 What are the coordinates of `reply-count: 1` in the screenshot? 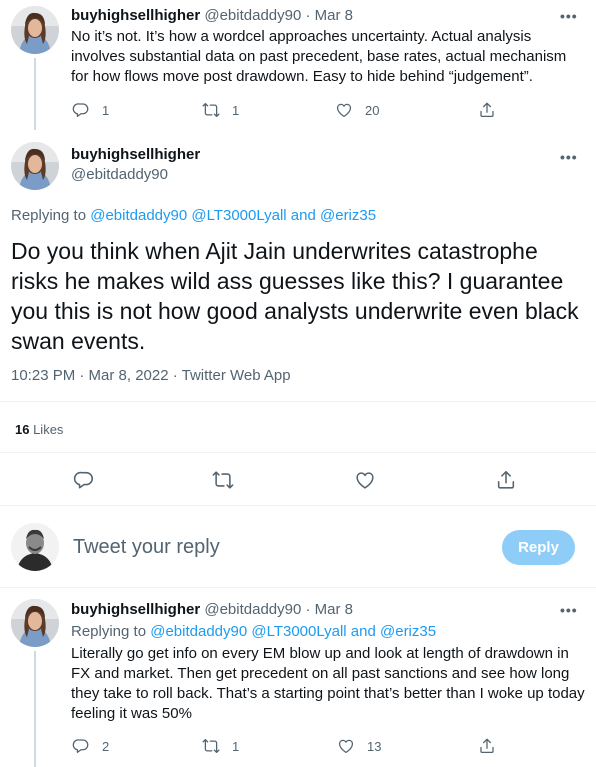 It's located at (106, 110).